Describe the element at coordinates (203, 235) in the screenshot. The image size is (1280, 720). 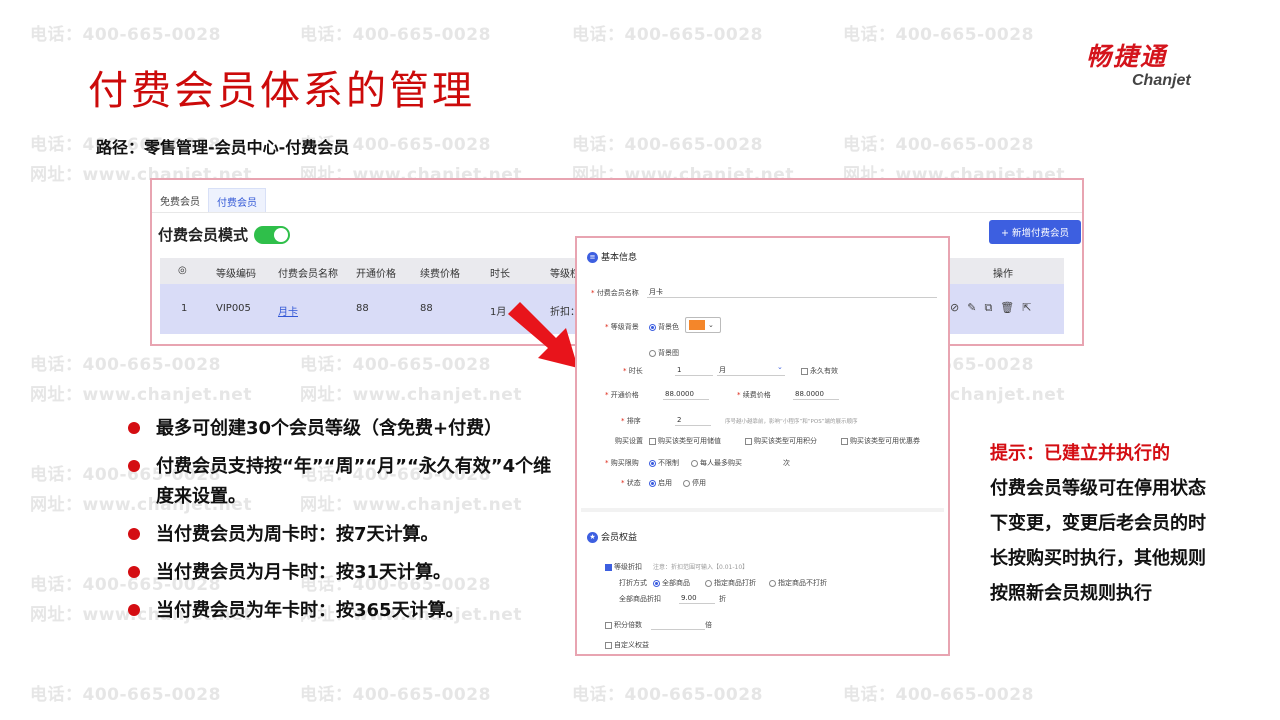
I see `paid-mode-label: 付费会员模式` at that location.